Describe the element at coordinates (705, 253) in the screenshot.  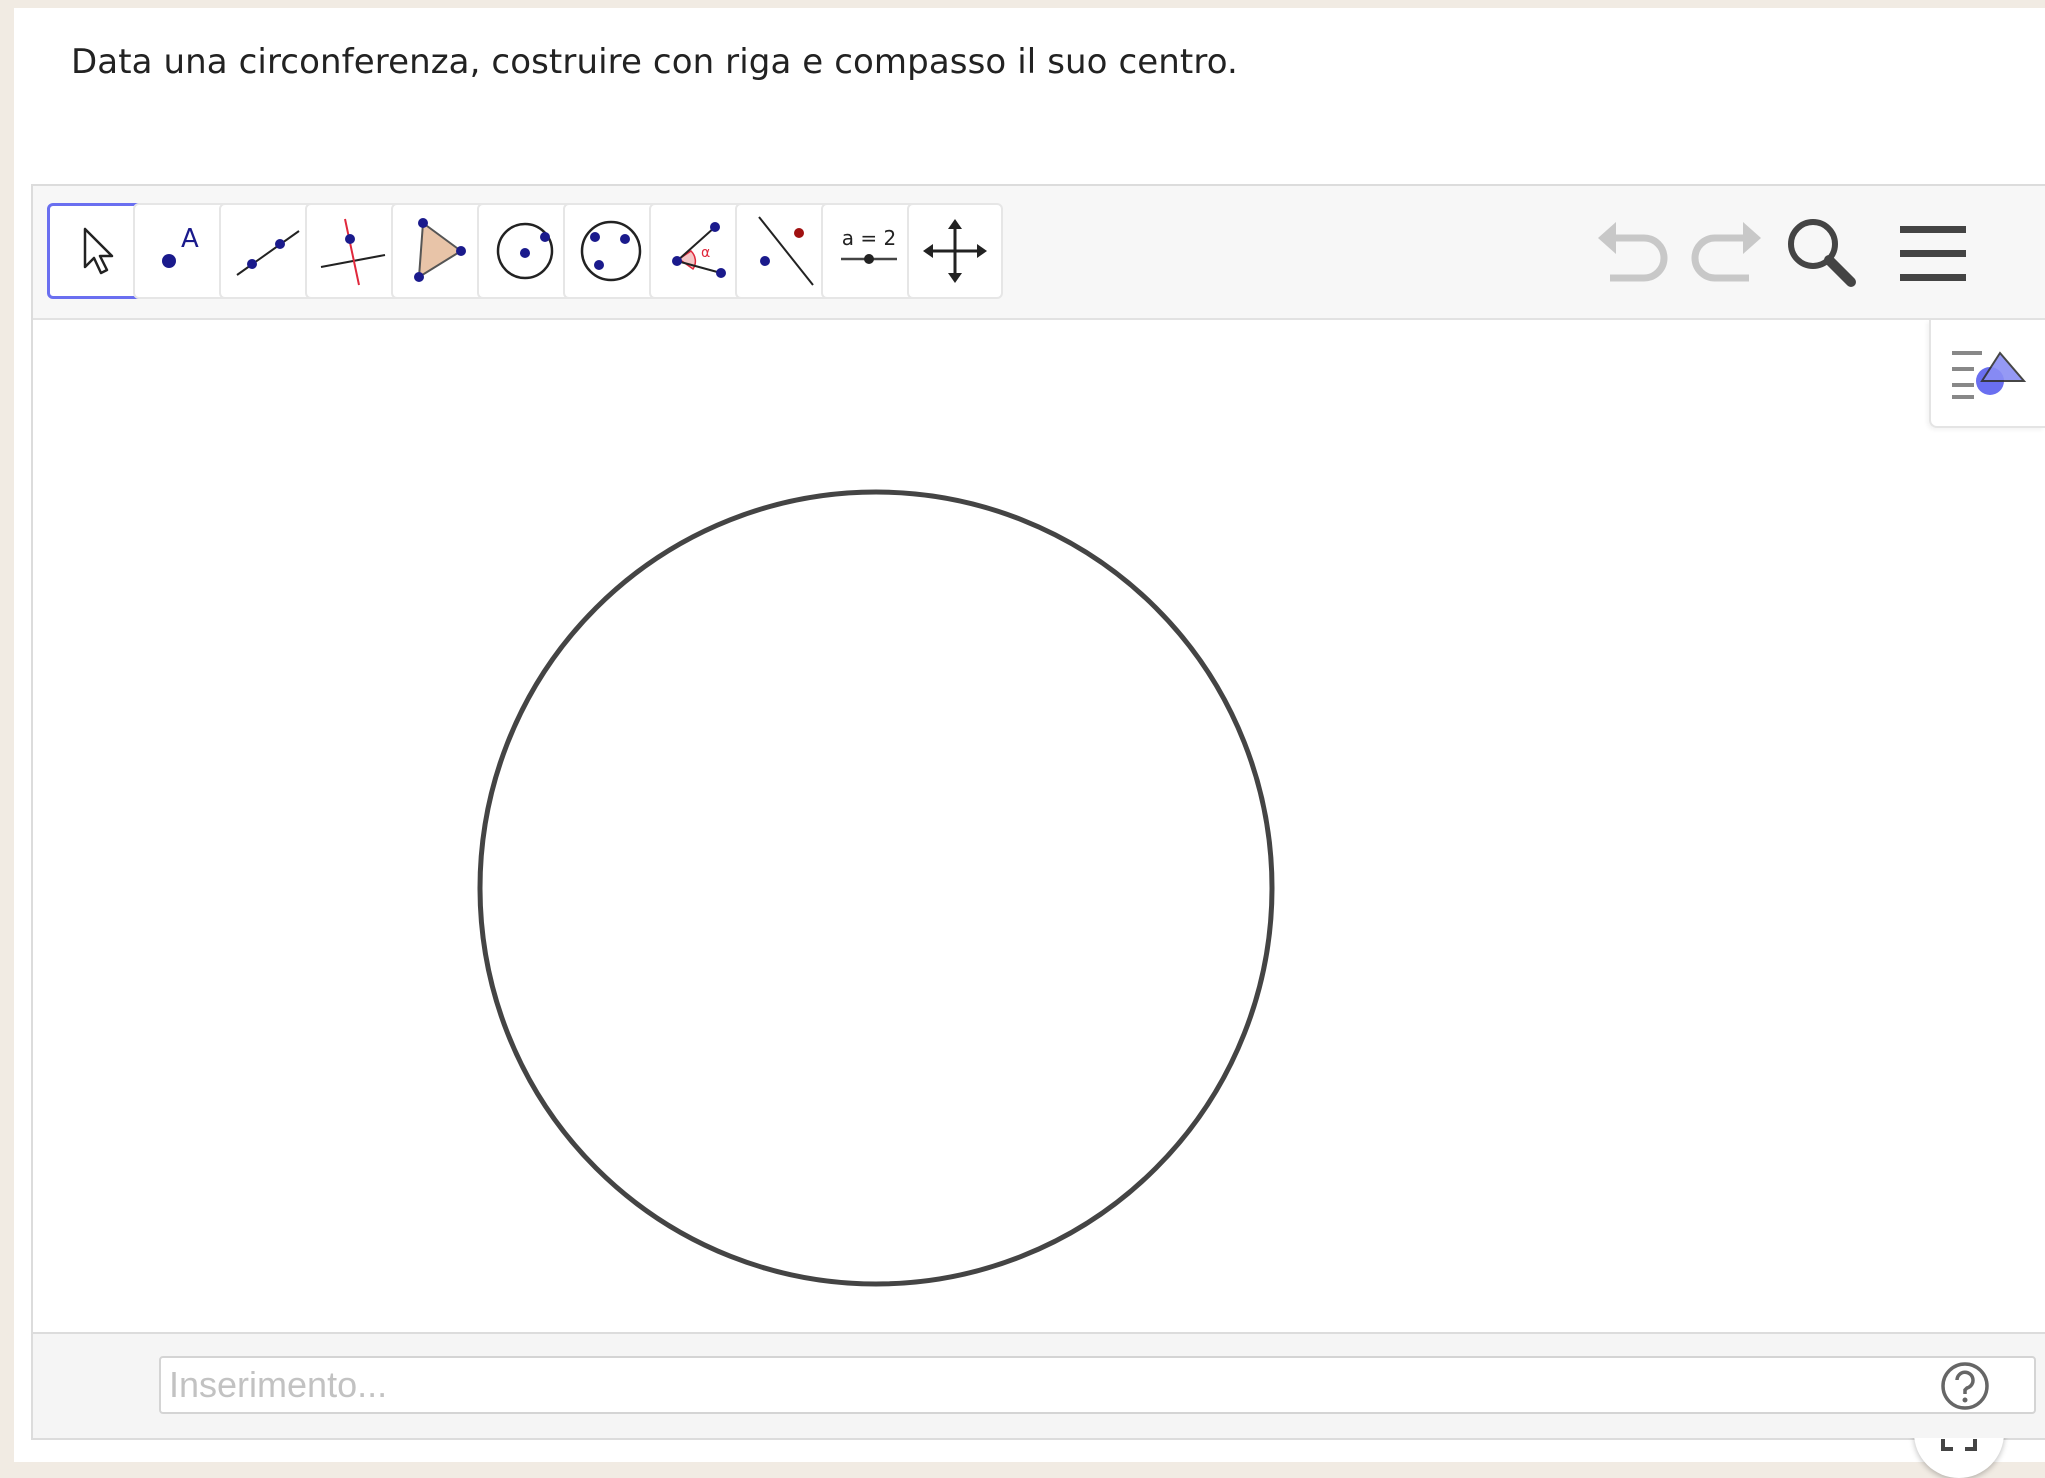
I see `angle-icon-label: α` at that location.